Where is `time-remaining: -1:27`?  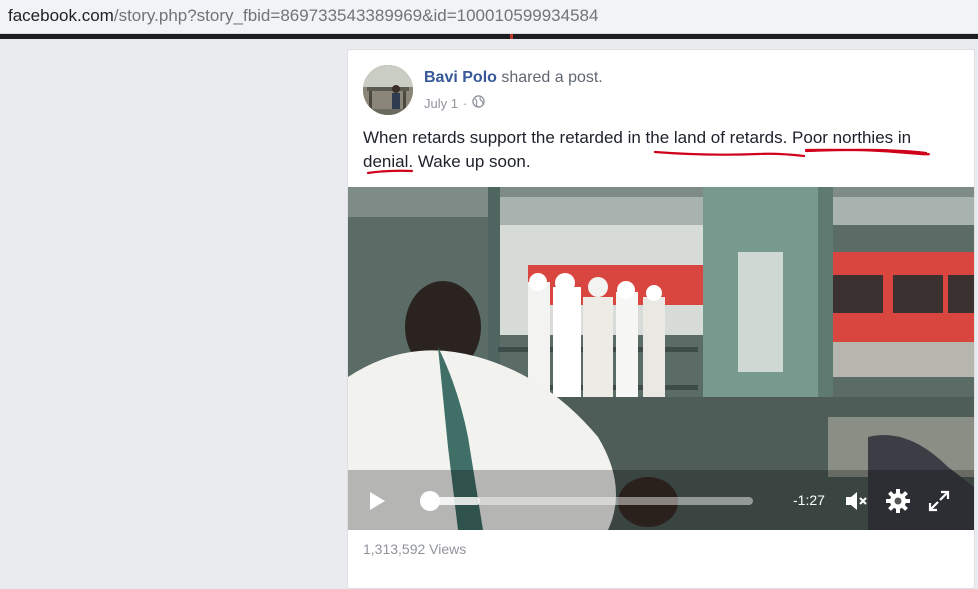 time-remaining: -1:27 is located at coordinates (809, 500).